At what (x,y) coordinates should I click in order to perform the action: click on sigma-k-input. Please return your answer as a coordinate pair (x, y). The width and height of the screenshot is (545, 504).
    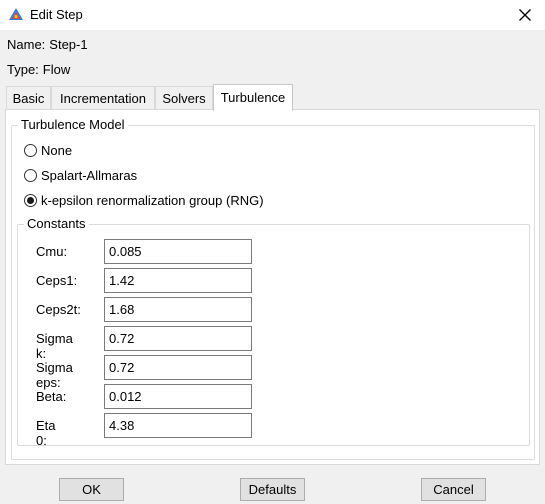
    Looking at the image, I should click on (178, 338).